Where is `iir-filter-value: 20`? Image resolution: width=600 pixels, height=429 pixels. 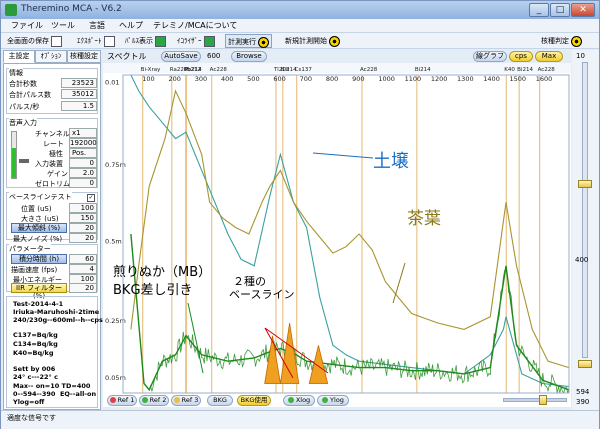 iir-filter-value: 20 is located at coordinates (83, 288).